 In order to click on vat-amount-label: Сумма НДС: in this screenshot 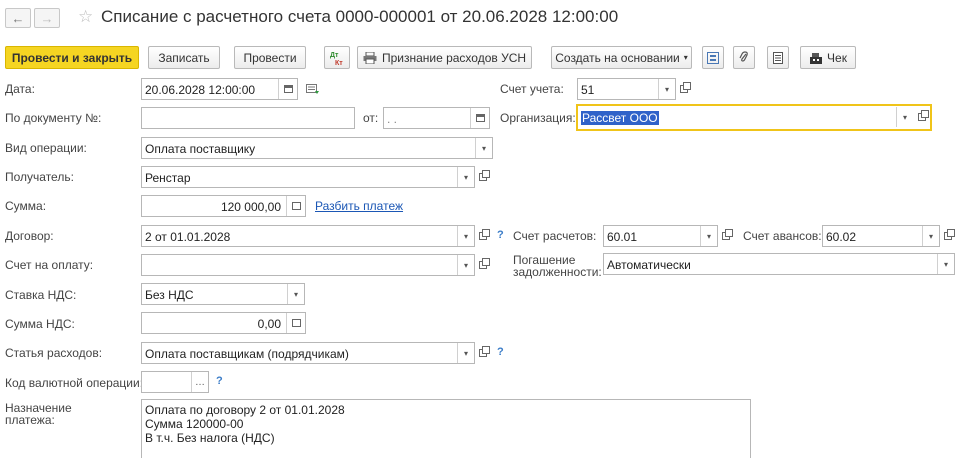, I will do `click(40, 324)`.